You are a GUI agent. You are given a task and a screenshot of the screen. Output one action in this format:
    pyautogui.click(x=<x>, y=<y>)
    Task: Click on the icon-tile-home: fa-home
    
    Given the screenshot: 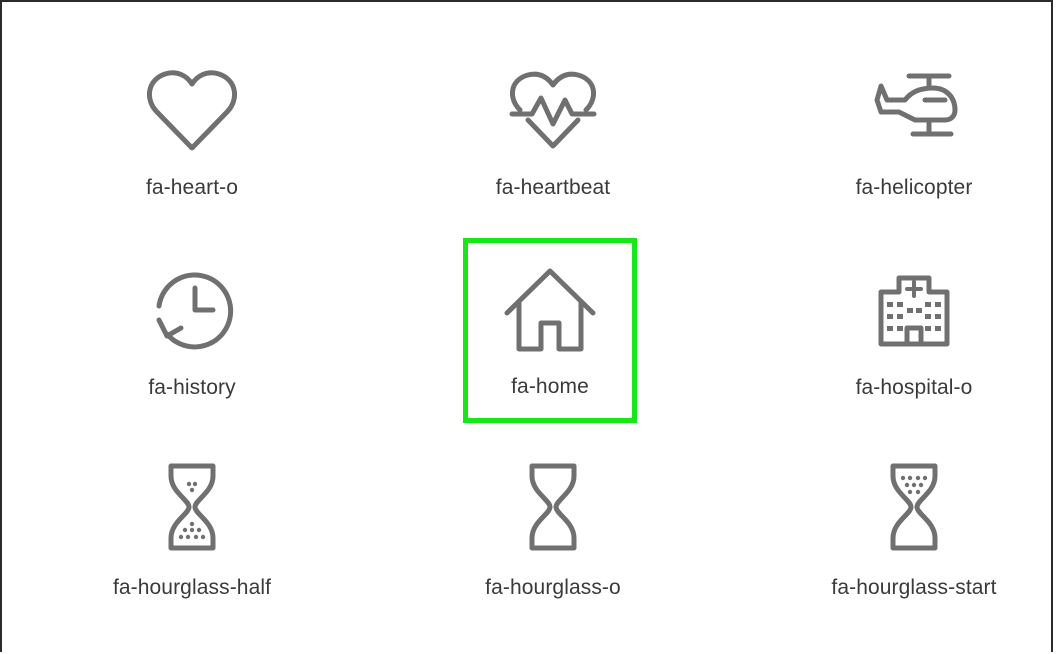 What is the action you would take?
    pyautogui.click(x=550, y=330)
    